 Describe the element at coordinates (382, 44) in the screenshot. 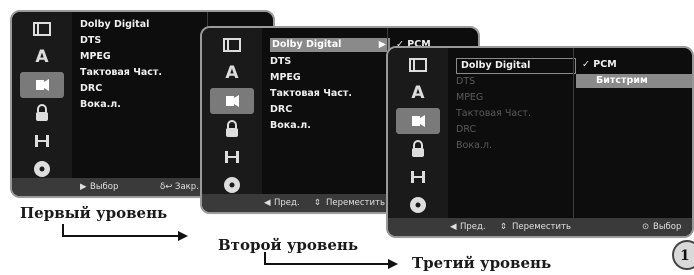

I see `submenu-arrow-icon: ▶` at that location.